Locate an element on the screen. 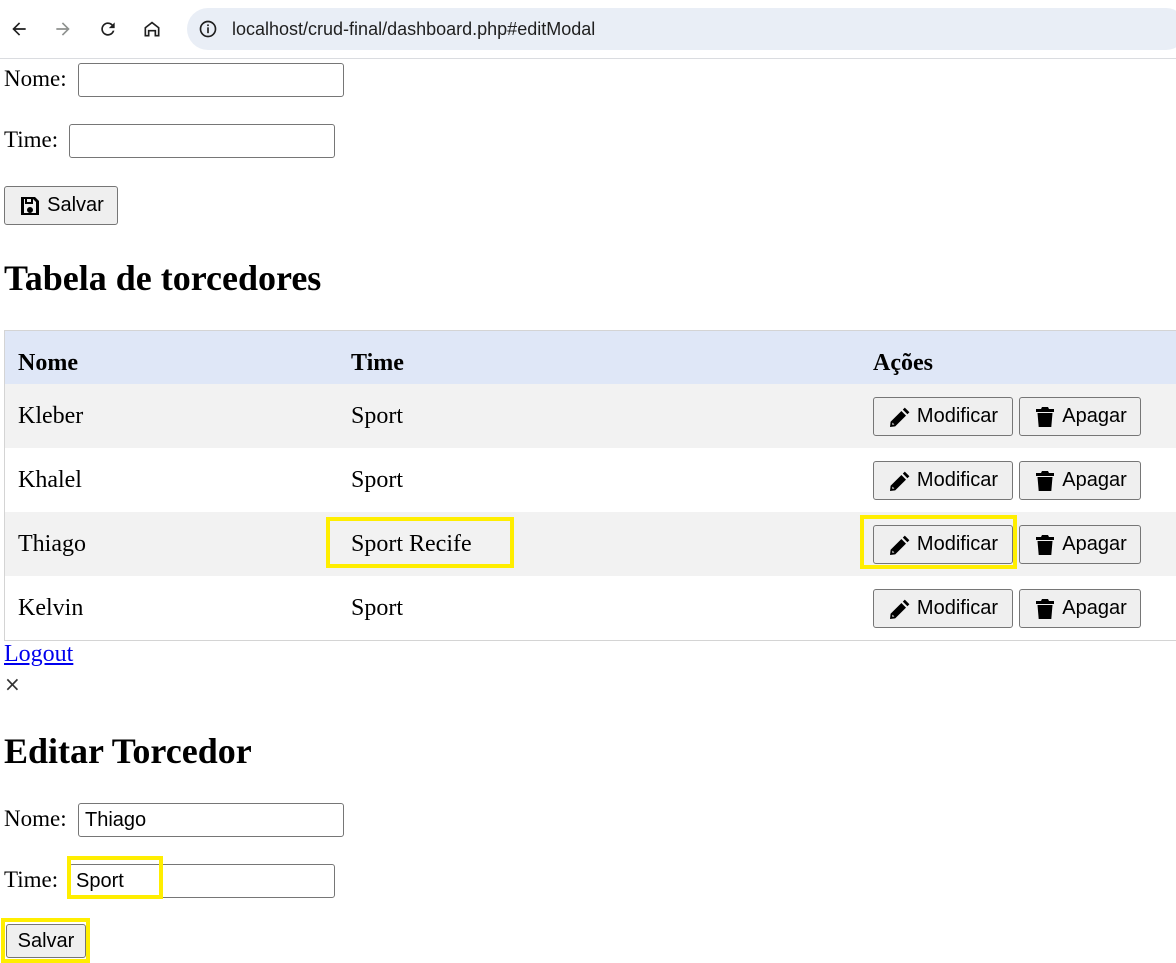 This screenshot has height=963, width=1176. arrow-left-icon is located at coordinates (19, 29).